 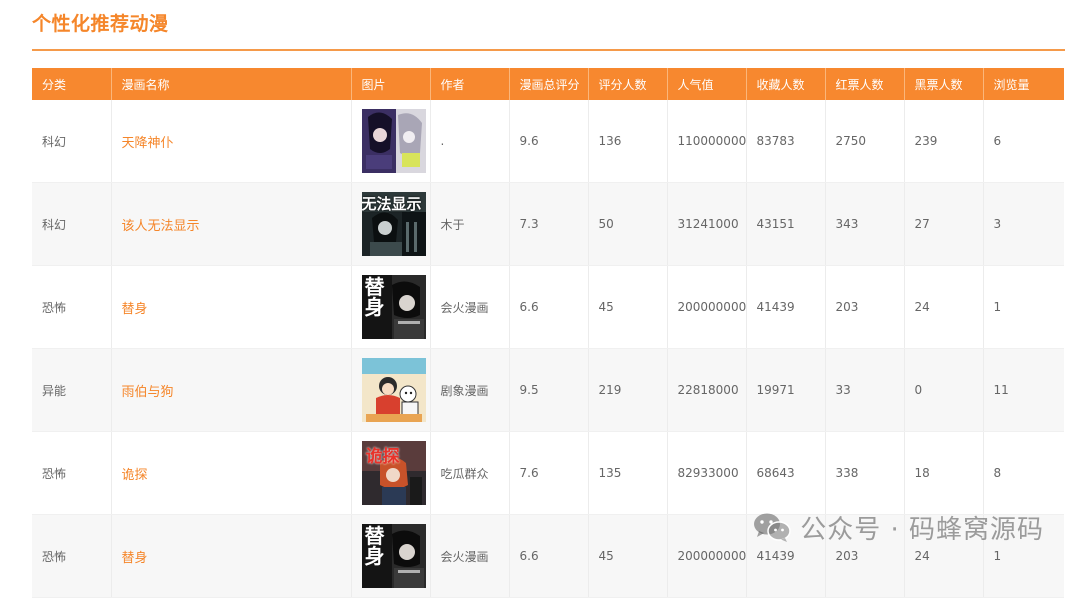 I want to click on cell-popularity: 110000000, so click(x=707, y=141).